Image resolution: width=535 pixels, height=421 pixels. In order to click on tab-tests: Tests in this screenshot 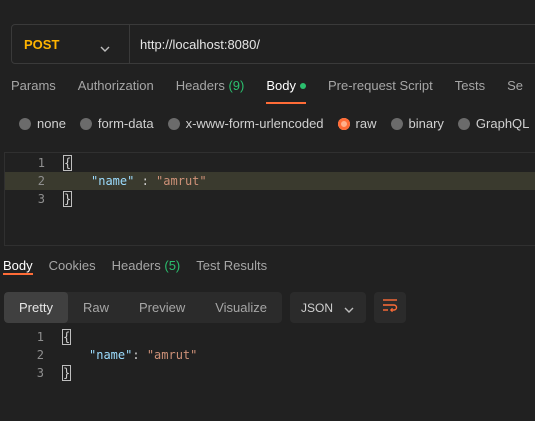, I will do `click(470, 90)`.